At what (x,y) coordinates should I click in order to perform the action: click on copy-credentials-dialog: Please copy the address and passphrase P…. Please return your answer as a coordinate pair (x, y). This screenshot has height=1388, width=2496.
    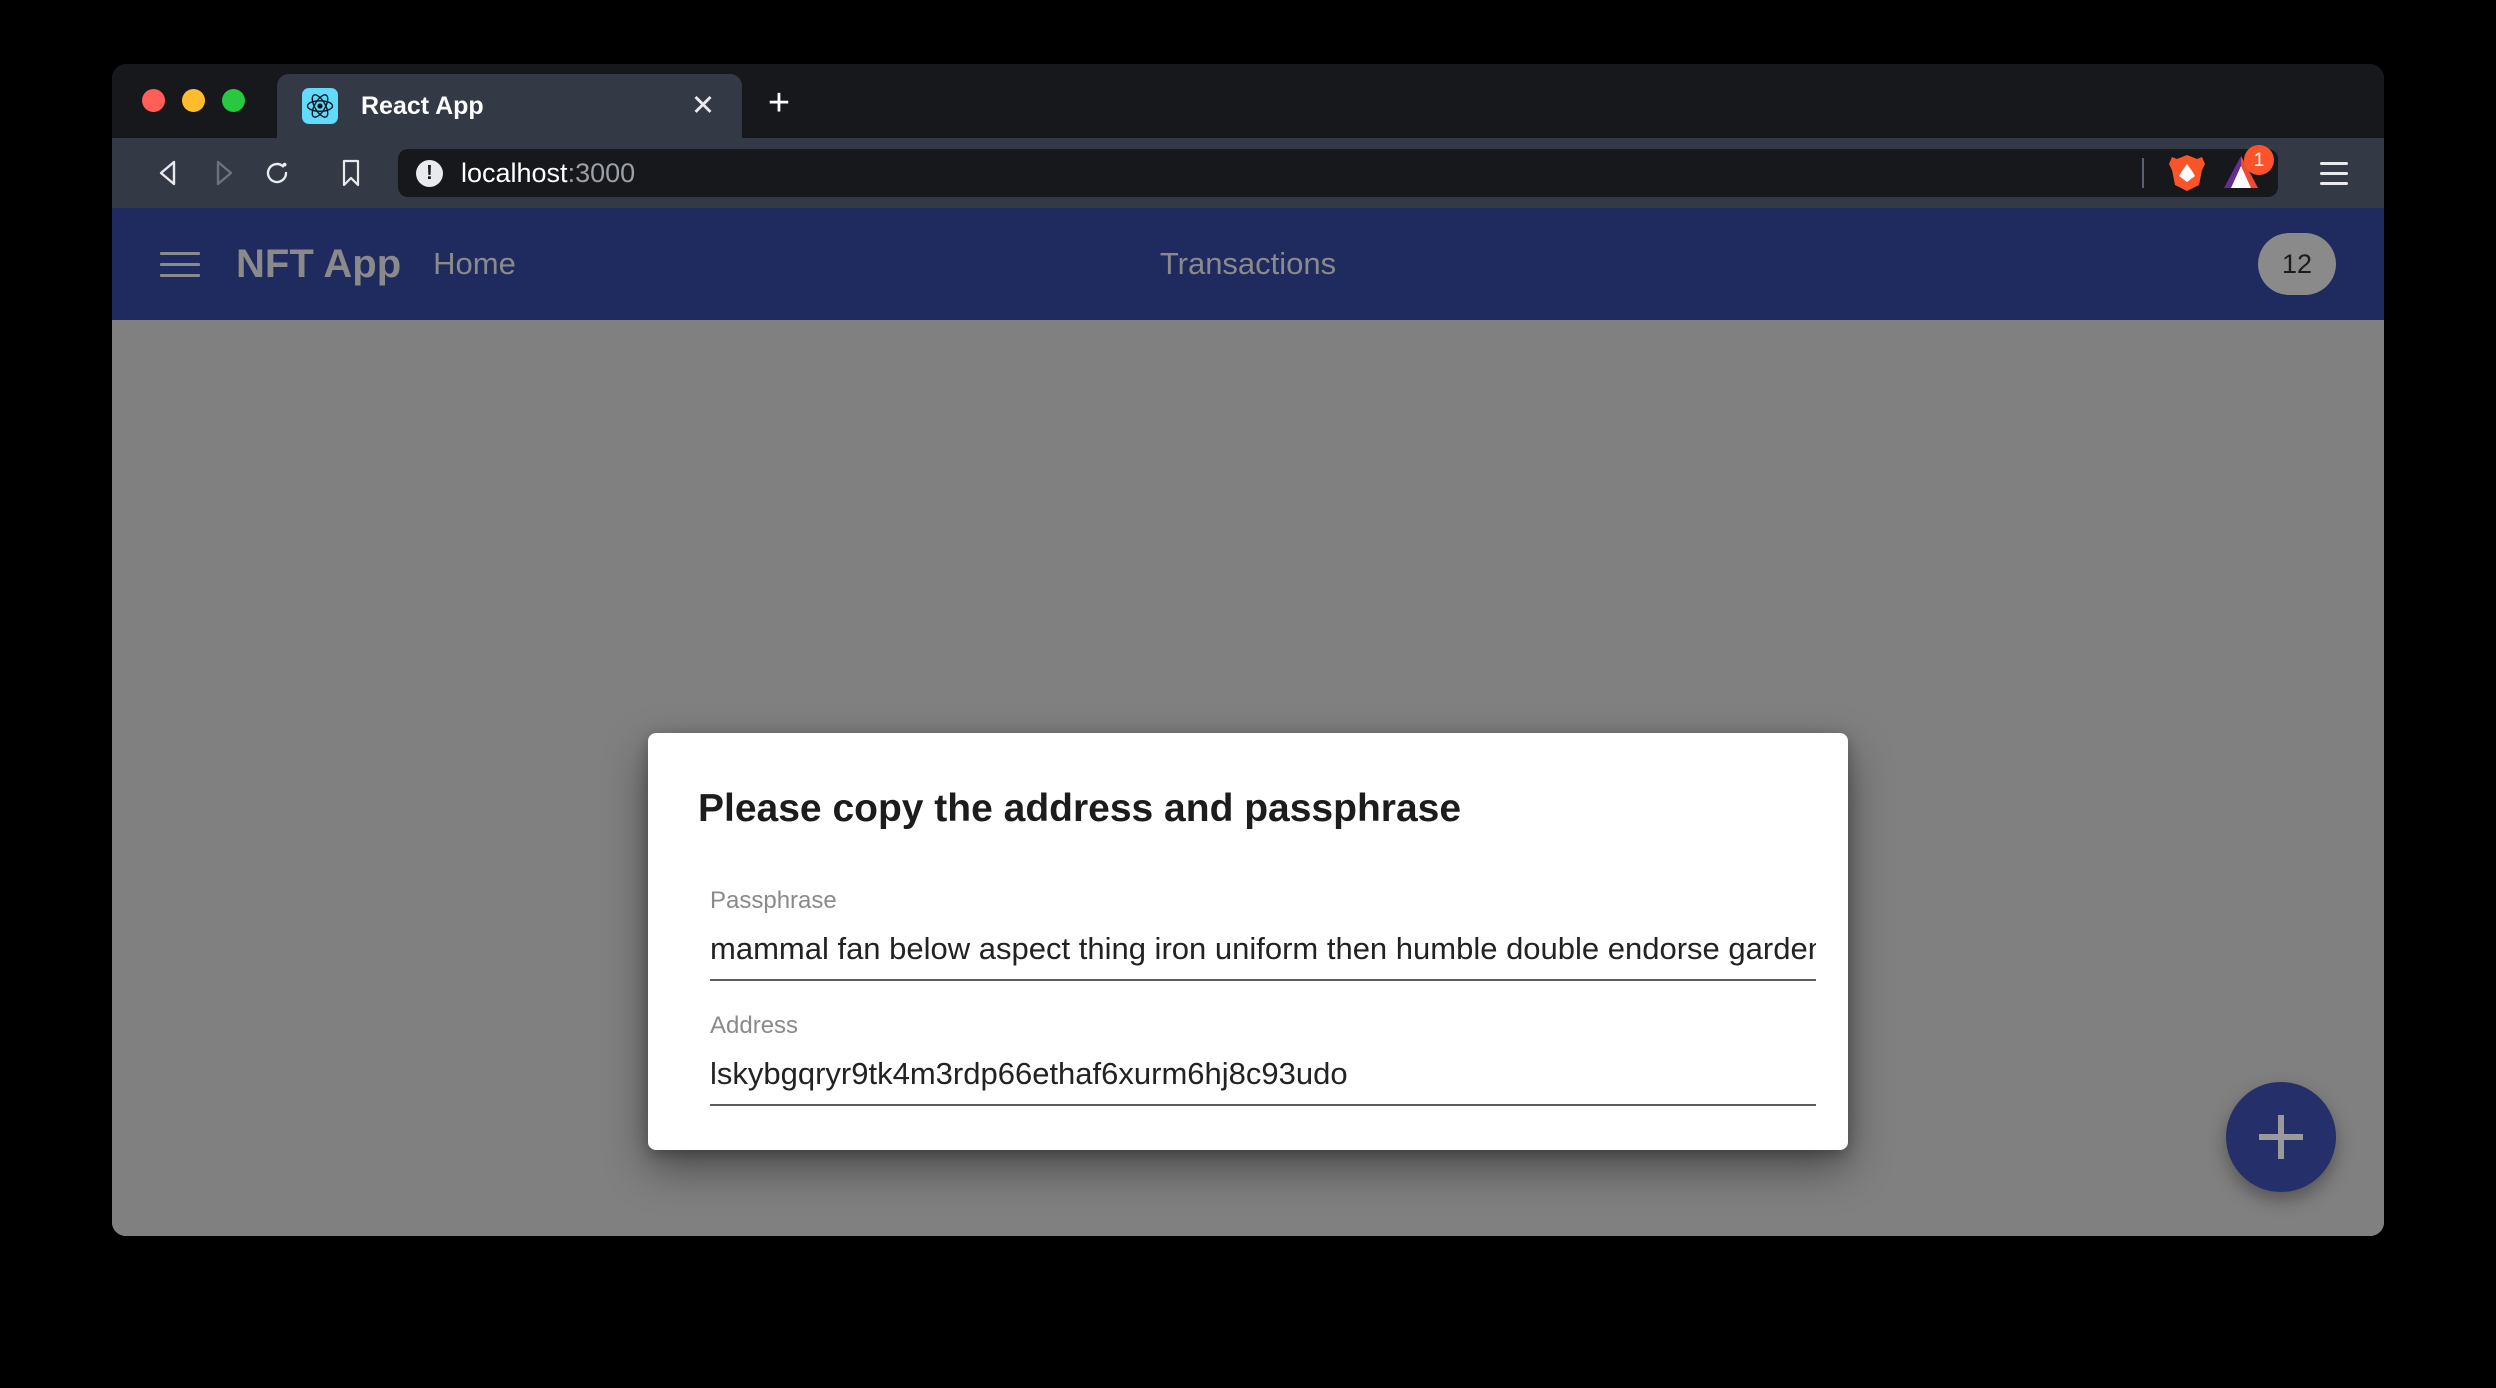
    Looking at the image, I should click on (1248, 941).